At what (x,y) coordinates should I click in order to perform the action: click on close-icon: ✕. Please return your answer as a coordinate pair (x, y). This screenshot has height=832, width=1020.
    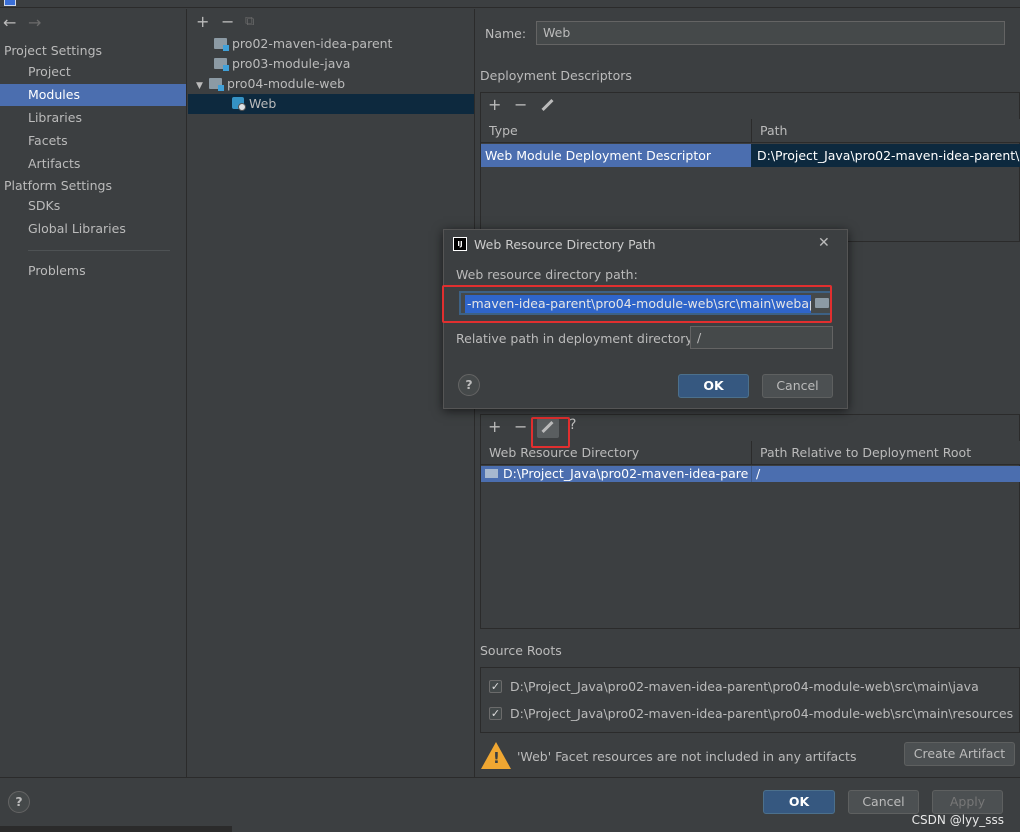
    Looking at the image, I should click on (824, 243).